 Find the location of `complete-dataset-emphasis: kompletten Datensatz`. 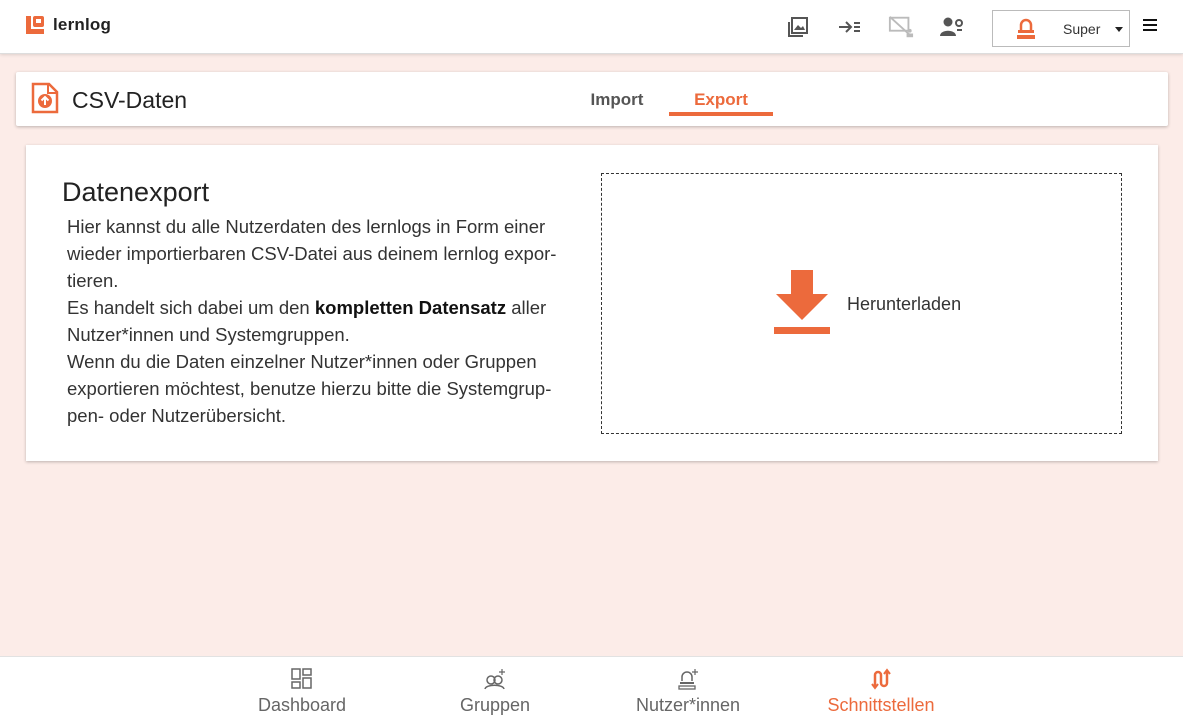

complete-dataset-emphasis: kompletten Datensatz is located at coordinates (410, 307).